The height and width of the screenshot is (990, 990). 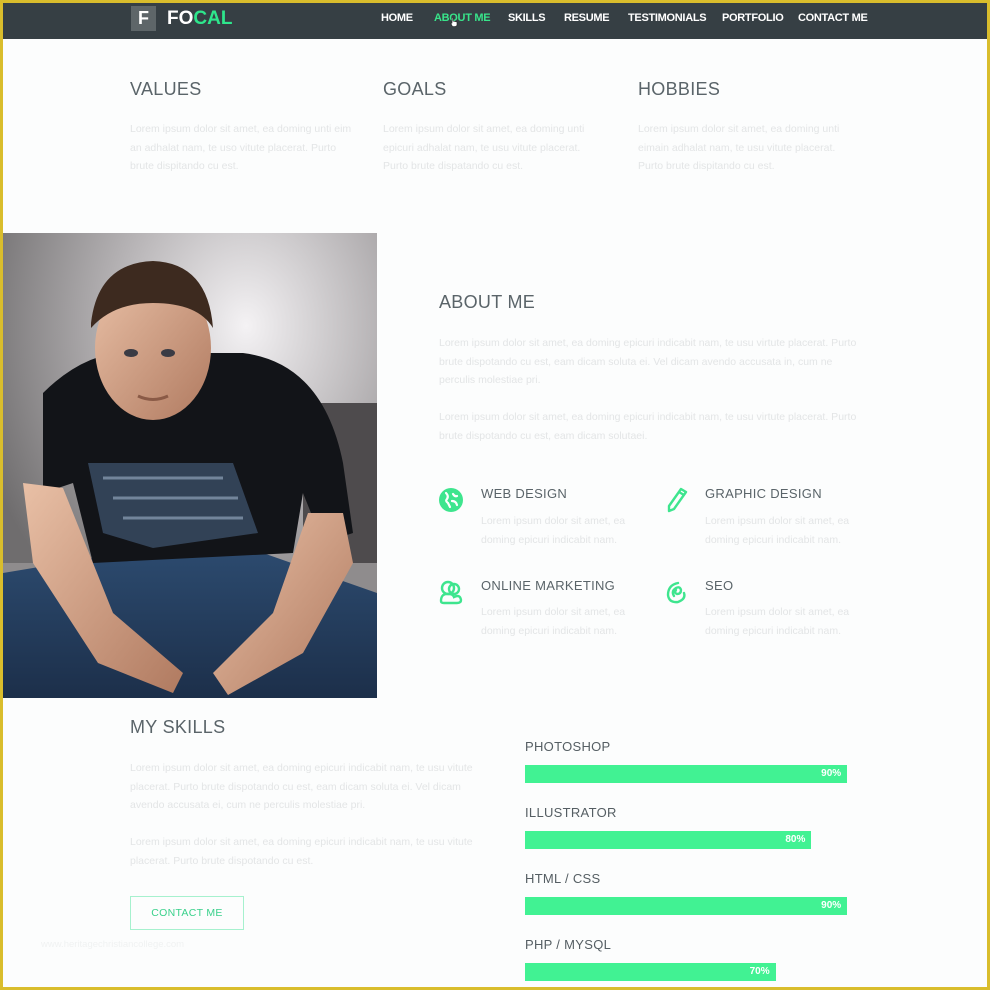 What do you see at coordinates (524, 493) in the screenshot?
I see `service-title: WEB DESIGN` at bounding box center [524, 493].